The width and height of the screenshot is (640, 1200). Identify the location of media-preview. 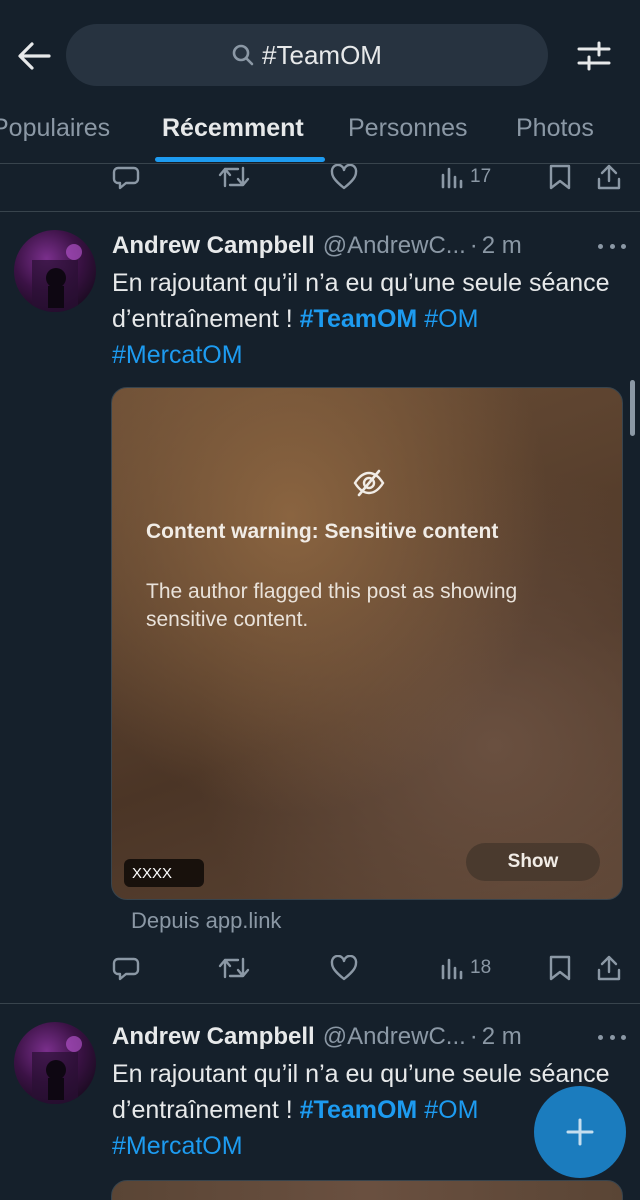
(367, 1190).